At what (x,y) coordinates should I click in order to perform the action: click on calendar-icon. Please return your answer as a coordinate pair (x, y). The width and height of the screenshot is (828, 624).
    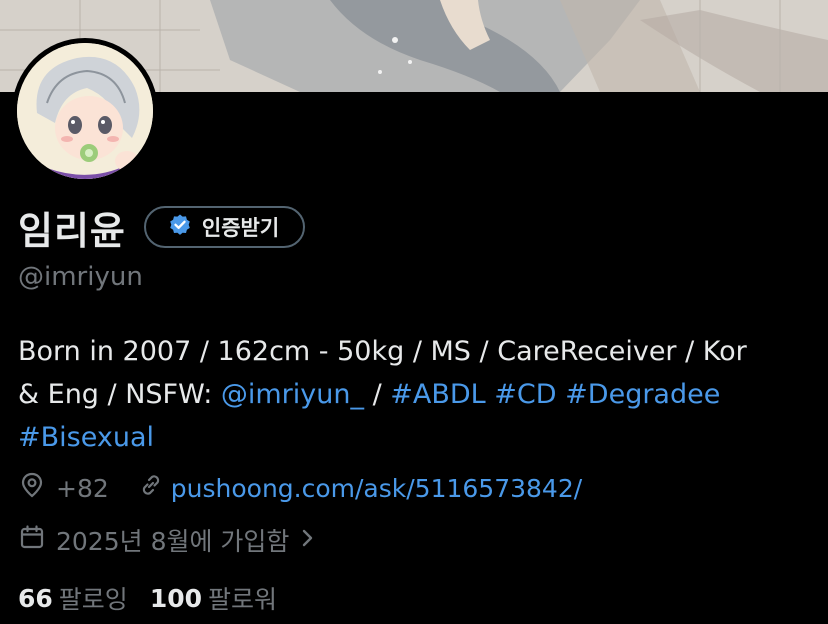
    Looking at the image, I should click on (32, 540).